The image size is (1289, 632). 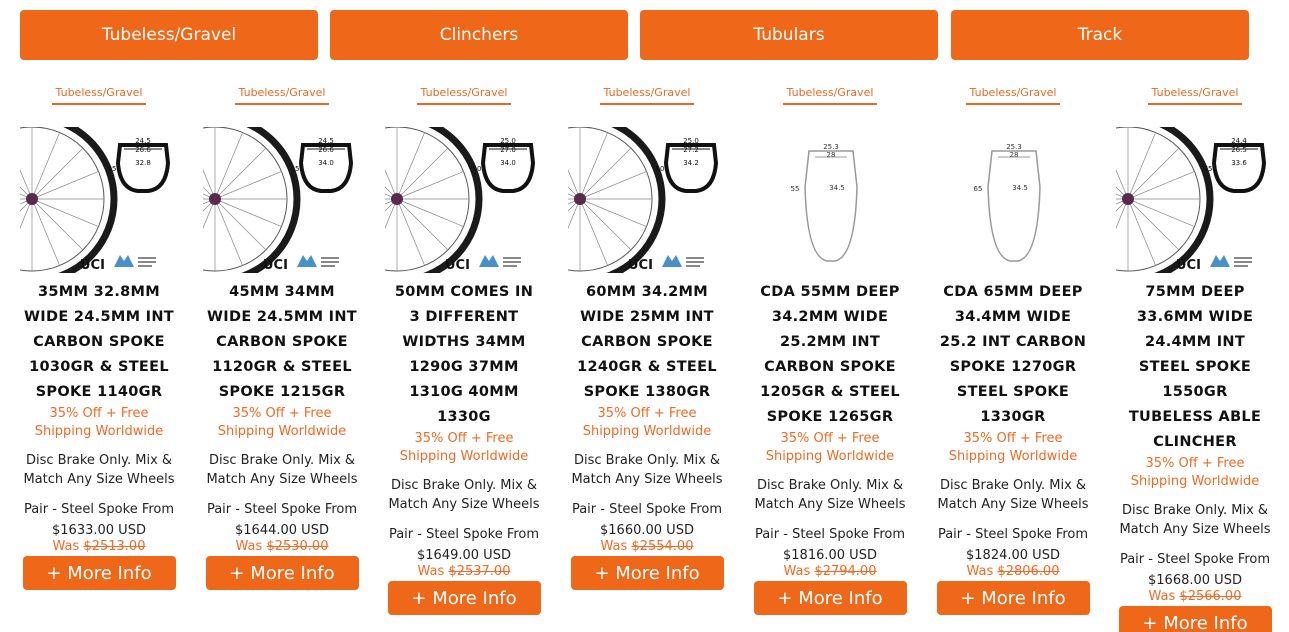 I want to click on depth-label: 65, so click(x=978, y=189).